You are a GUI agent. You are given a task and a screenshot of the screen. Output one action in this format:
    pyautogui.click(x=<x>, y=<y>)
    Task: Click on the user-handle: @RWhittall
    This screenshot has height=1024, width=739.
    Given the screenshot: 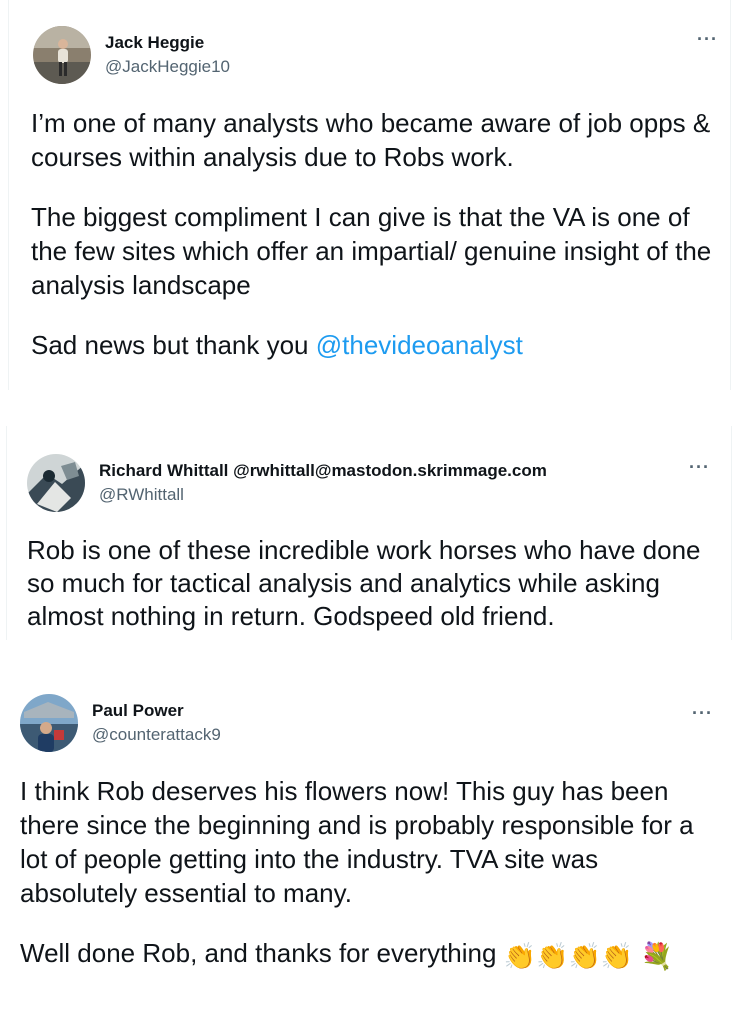 What is the action you would take?
    pyautogui.click(x=323, y=495)
    